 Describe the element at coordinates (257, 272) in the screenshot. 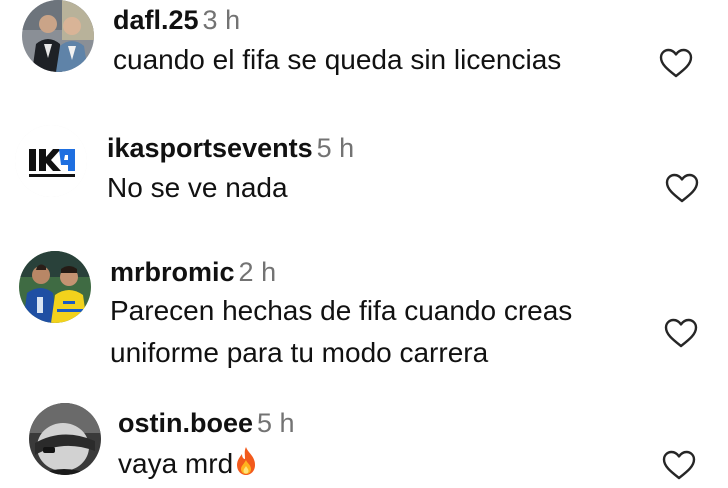

I see `timestamp: 2 h` at that location.